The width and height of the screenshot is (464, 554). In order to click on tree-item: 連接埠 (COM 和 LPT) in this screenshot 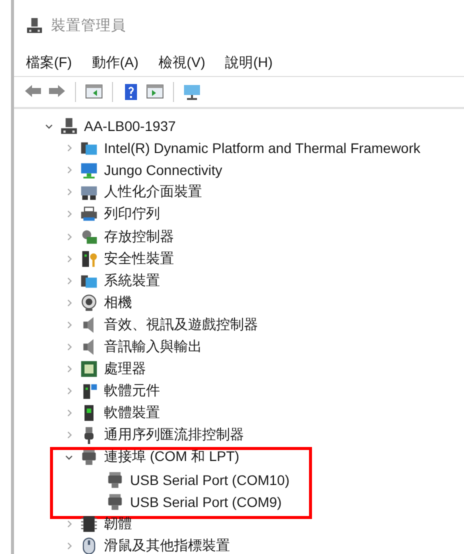, I will do `click(172, 457)`.